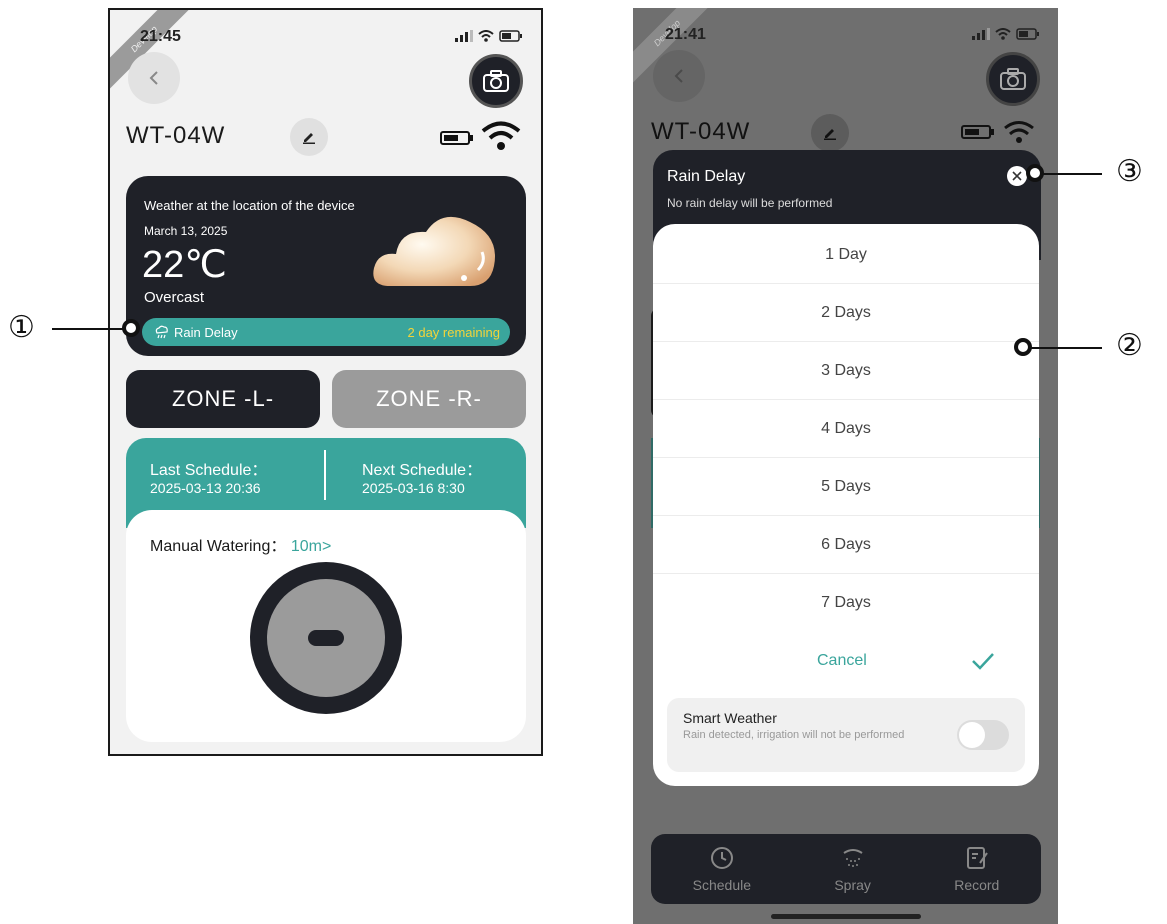 Image resolution: width=1167 pixels, height=924 pixels. I want to click on device-name: WT-04W, so click(176, 135).